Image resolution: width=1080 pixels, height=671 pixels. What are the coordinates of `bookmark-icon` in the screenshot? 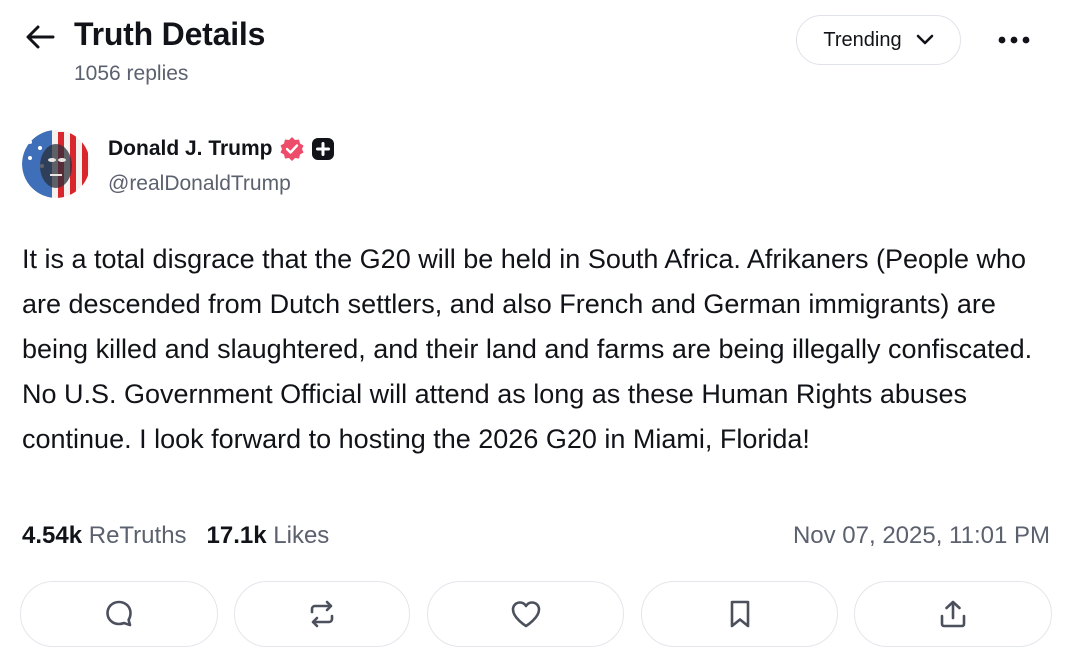 It's located at (739, 614).